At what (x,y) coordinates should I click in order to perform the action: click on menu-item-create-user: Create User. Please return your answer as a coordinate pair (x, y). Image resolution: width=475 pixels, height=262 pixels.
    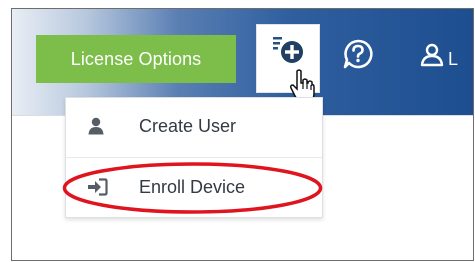
    Looking at the image, I should click on (194, 127).